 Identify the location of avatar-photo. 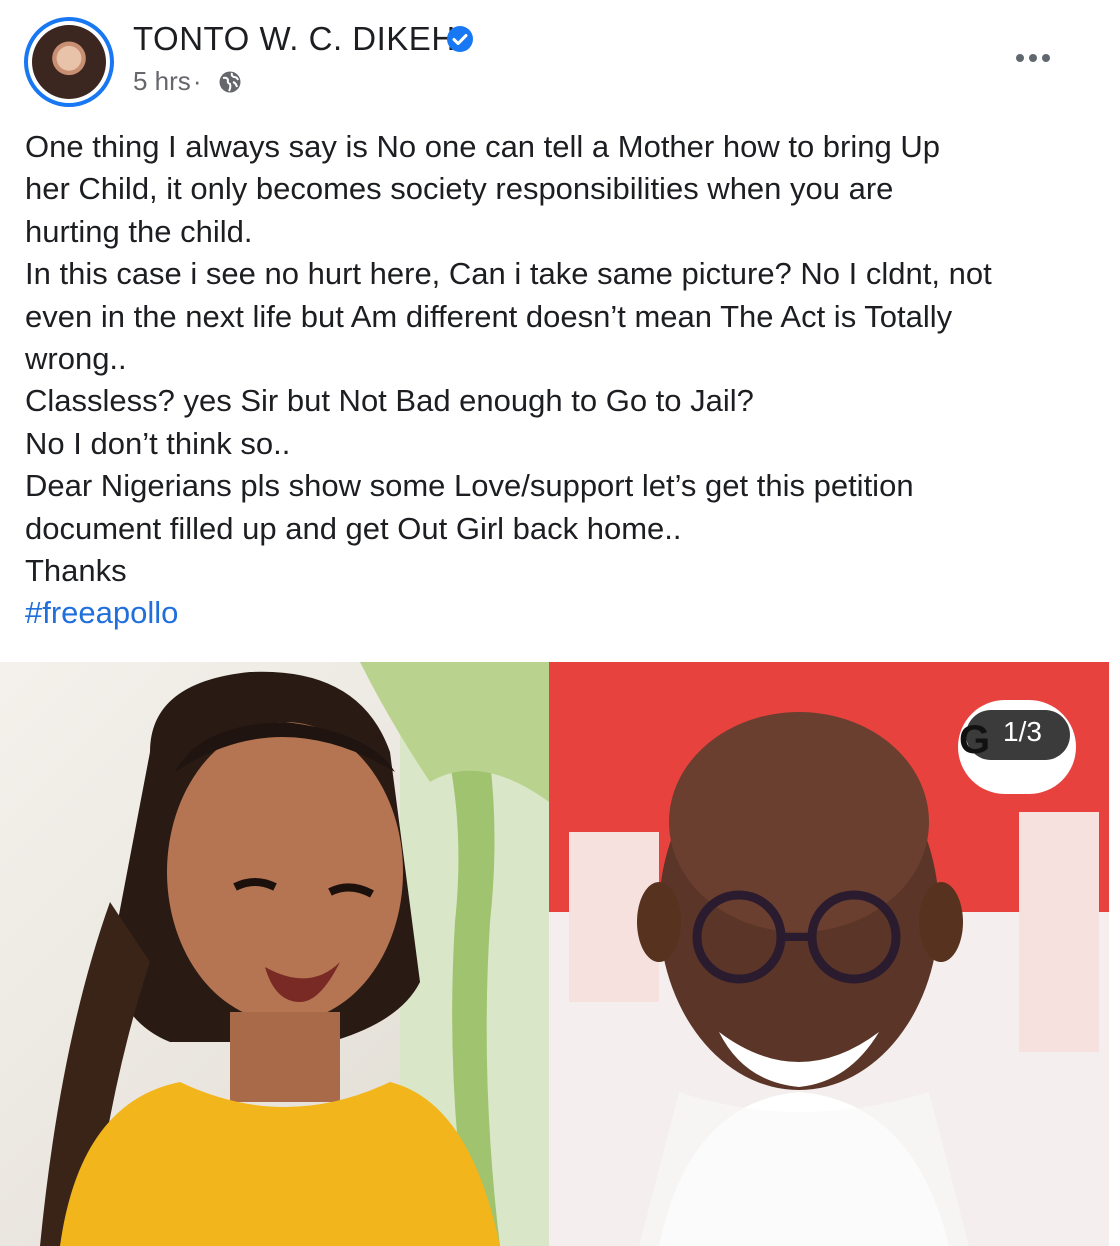
(69, 62).